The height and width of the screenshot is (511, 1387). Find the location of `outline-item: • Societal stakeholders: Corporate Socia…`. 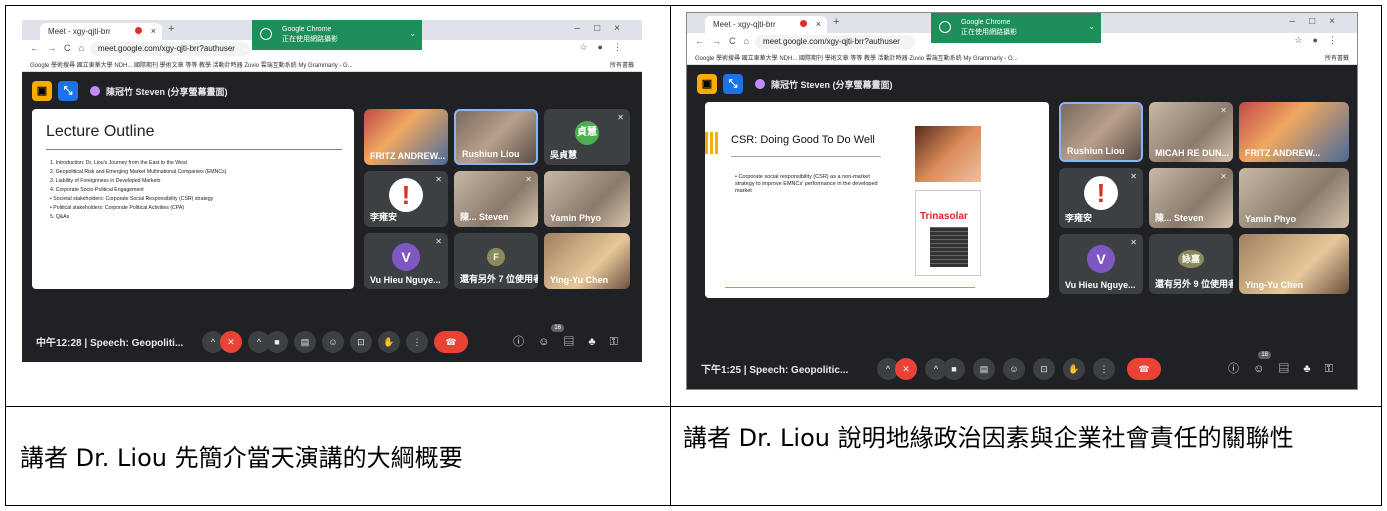

outline-item: • Societal stakeholders: Corporate Socia… is located at coordinates (132, 199).